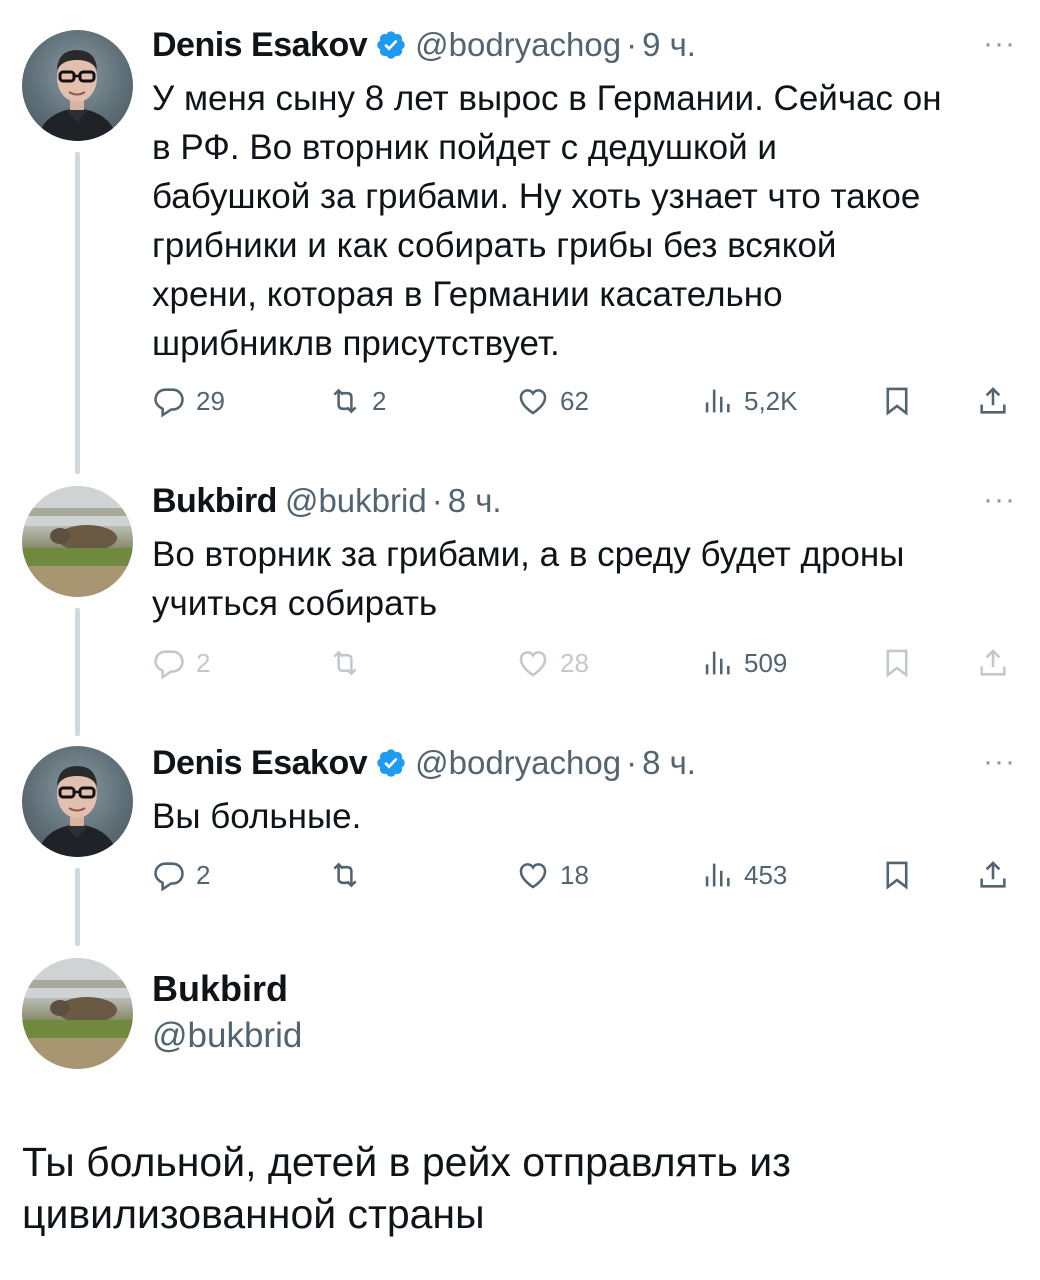 This screenshot has height=1280, width=1040. I want to click on tweet-header: Bukbird @bukbrid · 8 ч., so click(327, 501).